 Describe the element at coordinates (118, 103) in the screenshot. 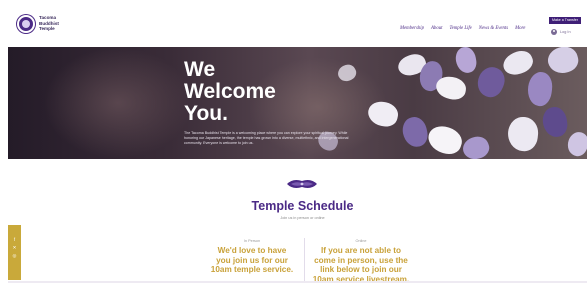

I see `hero-background-blur` at that location.